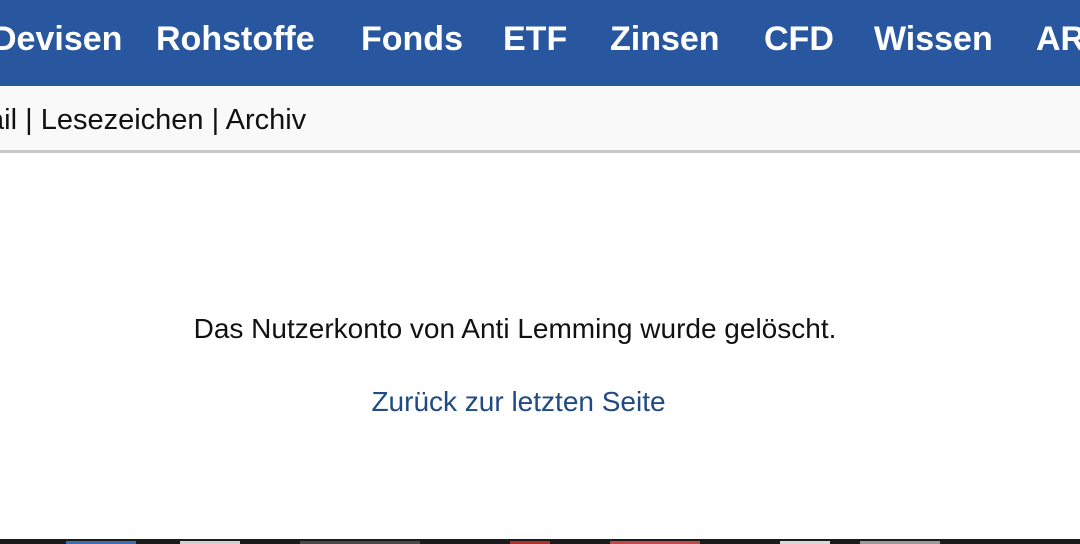 The height and width of the screenshot is (544, 1080). Describe the element at coordinates (235, 39) in the screenshot. I see `nav-item-rohstoffe: Rohstoffe` at that location.